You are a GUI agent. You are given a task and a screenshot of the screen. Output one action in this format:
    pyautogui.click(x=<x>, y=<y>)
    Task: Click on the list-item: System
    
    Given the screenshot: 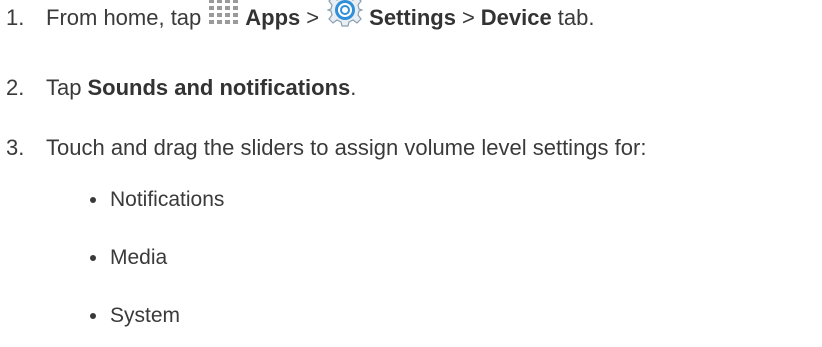 What is the action you would take?
    pyautogui.click(x=157, y=316)
    